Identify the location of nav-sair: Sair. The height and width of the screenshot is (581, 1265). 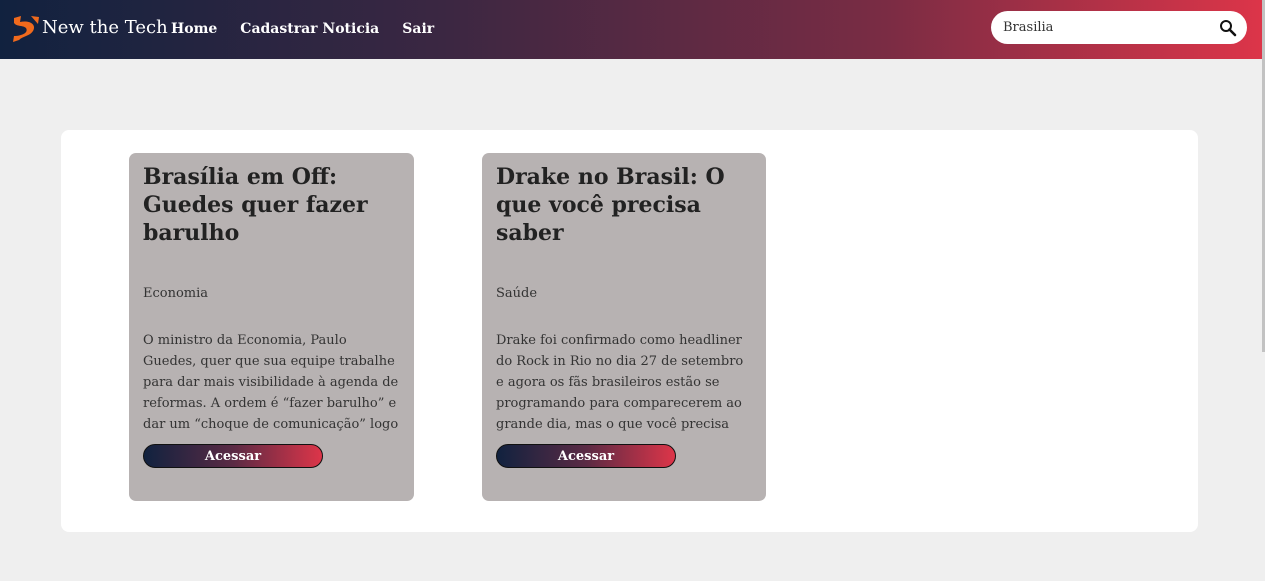
(418, 29).